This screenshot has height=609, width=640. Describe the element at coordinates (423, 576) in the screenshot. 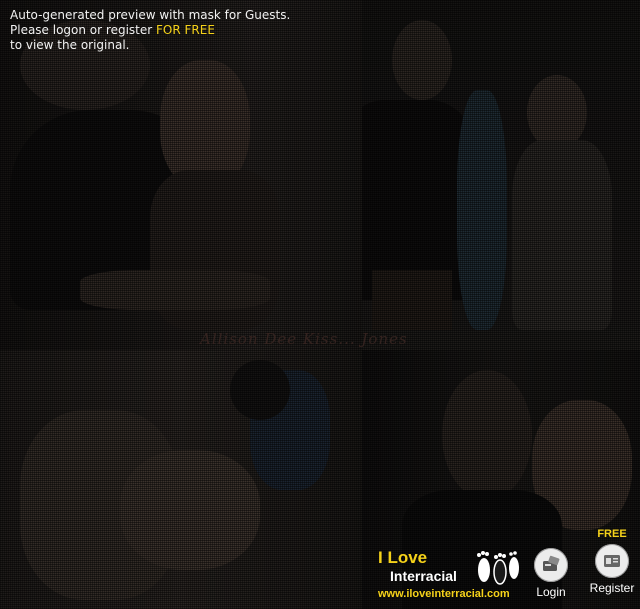

I see `logo-line2: Interracial` at that location.